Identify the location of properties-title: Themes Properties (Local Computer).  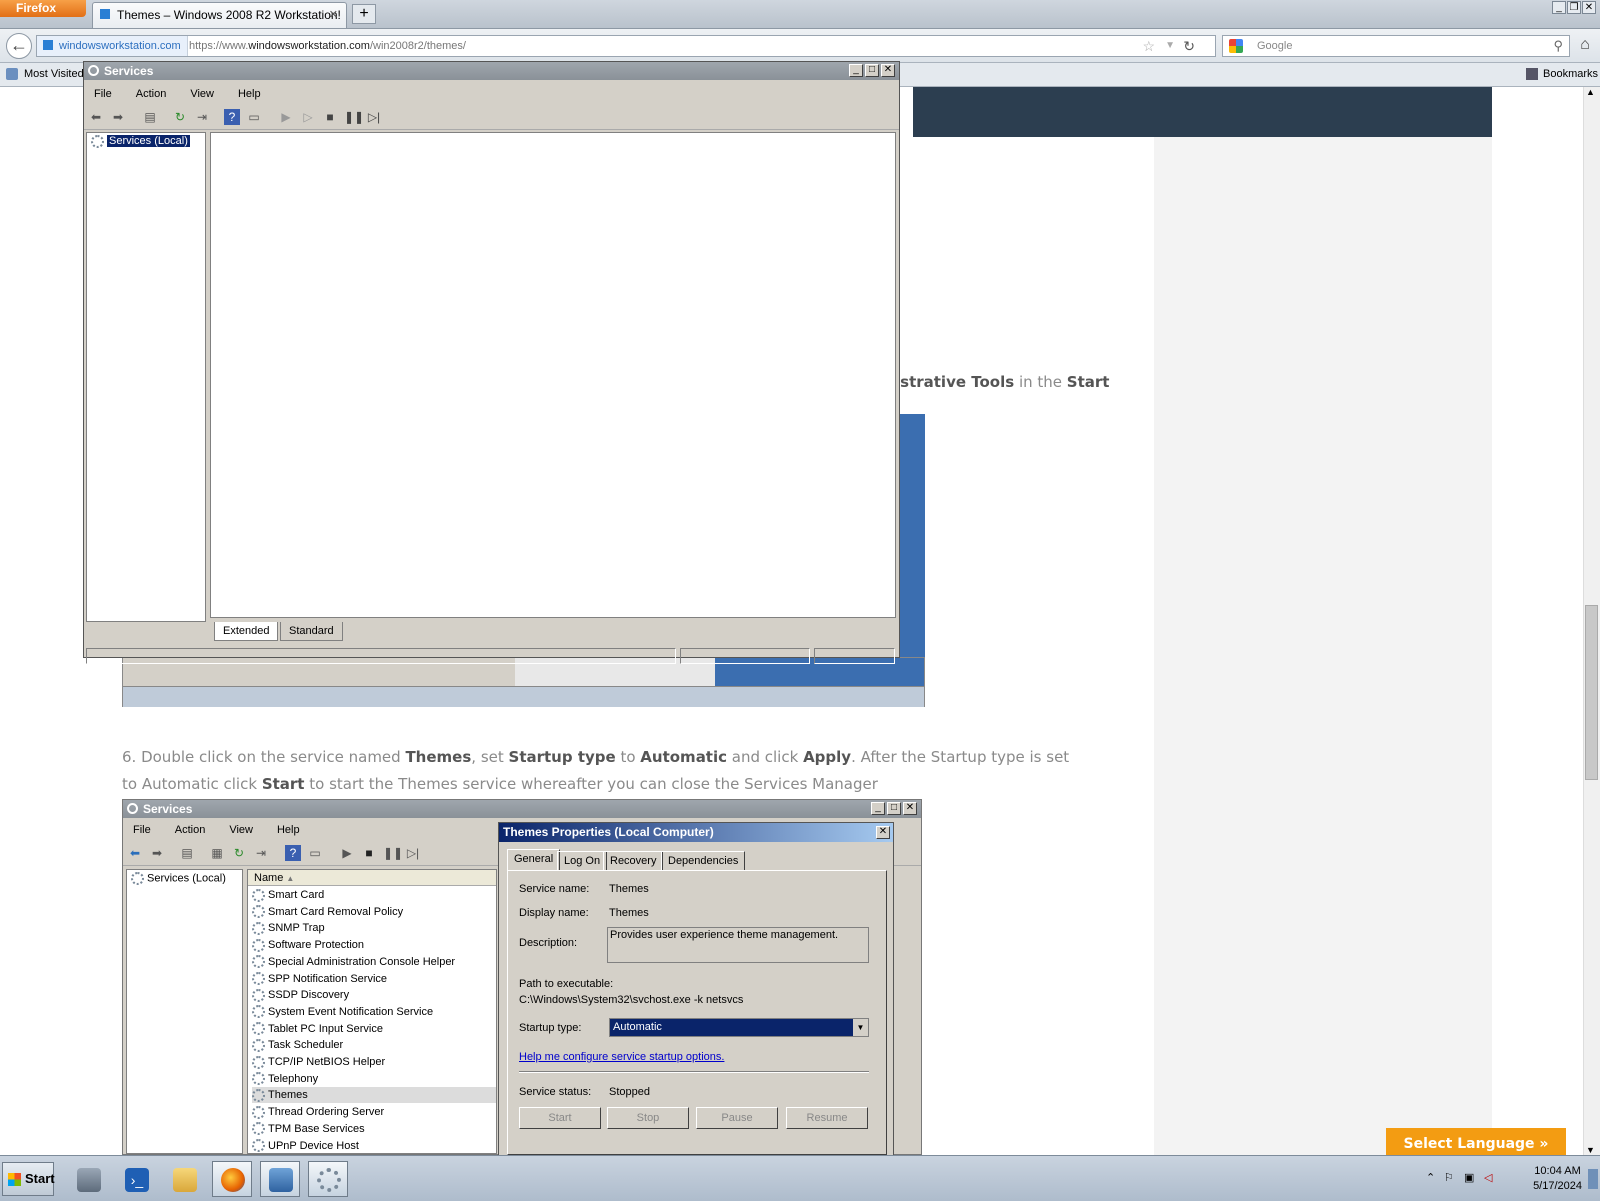
(608, 832).